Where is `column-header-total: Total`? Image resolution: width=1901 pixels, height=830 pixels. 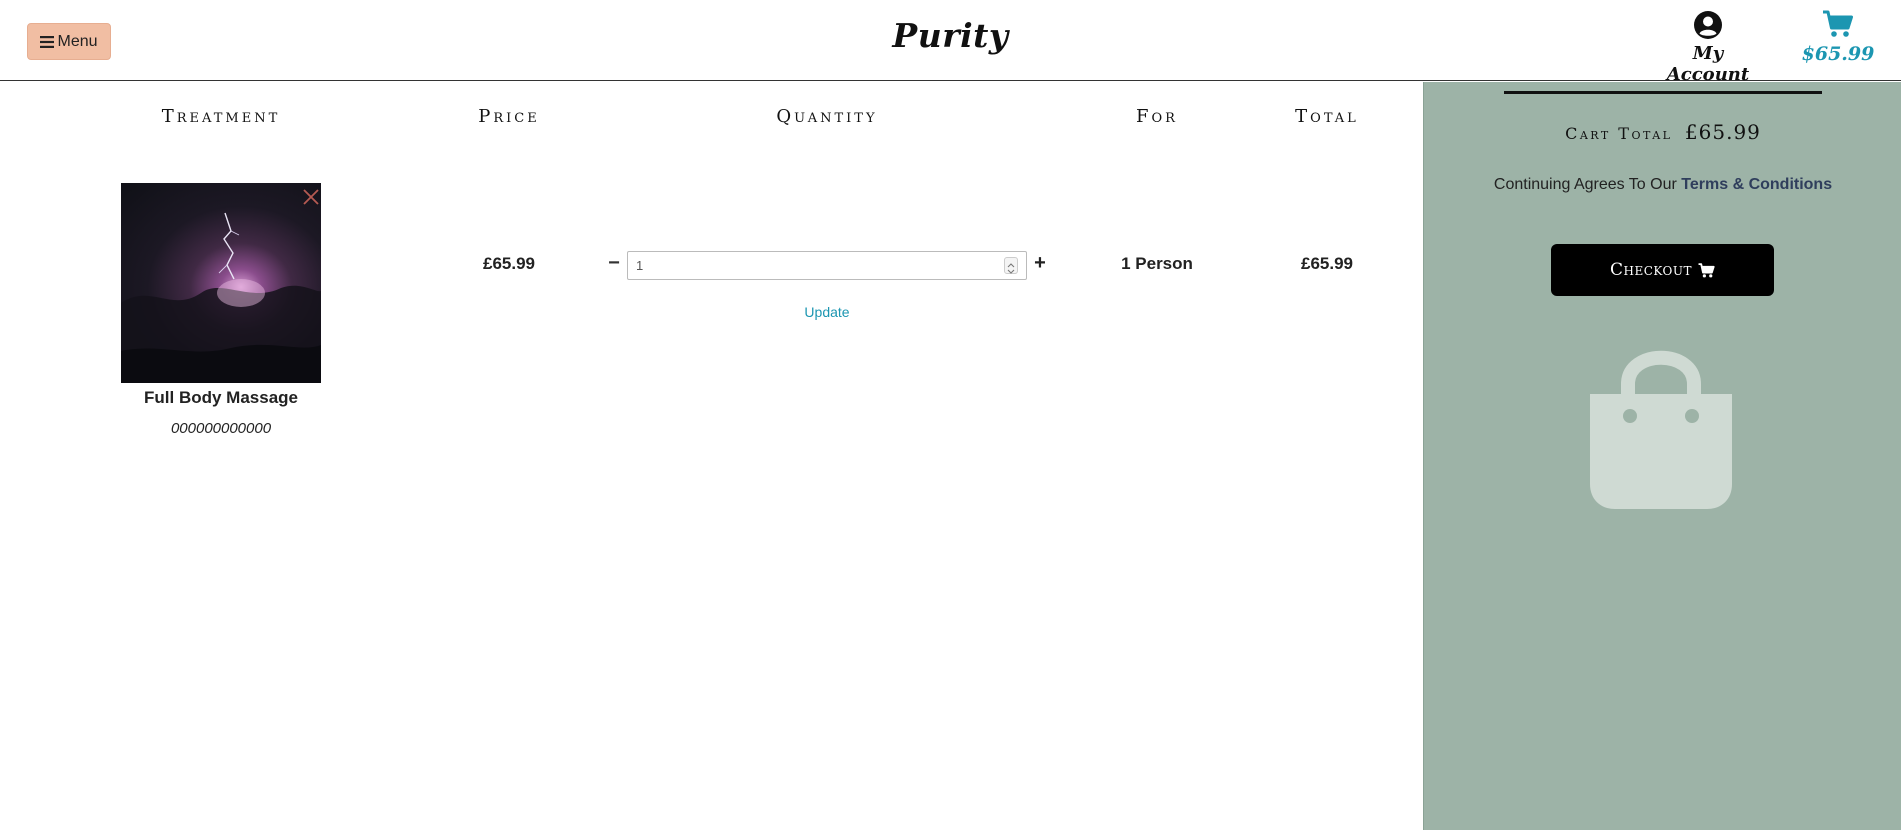 column-header-total: Total is located at coordinates (1327, 116).